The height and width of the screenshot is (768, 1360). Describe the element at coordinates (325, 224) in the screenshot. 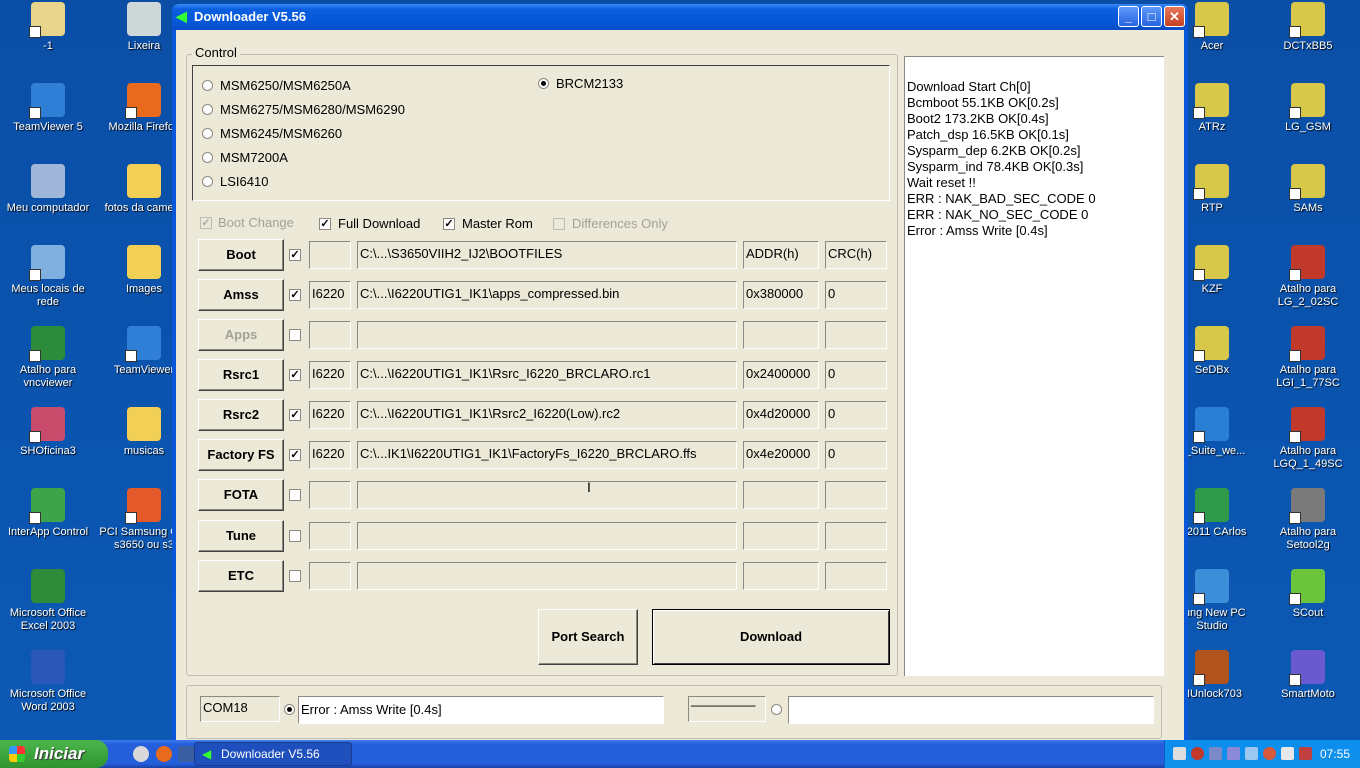

I see `full-download-checkbox: ✓` at that location.